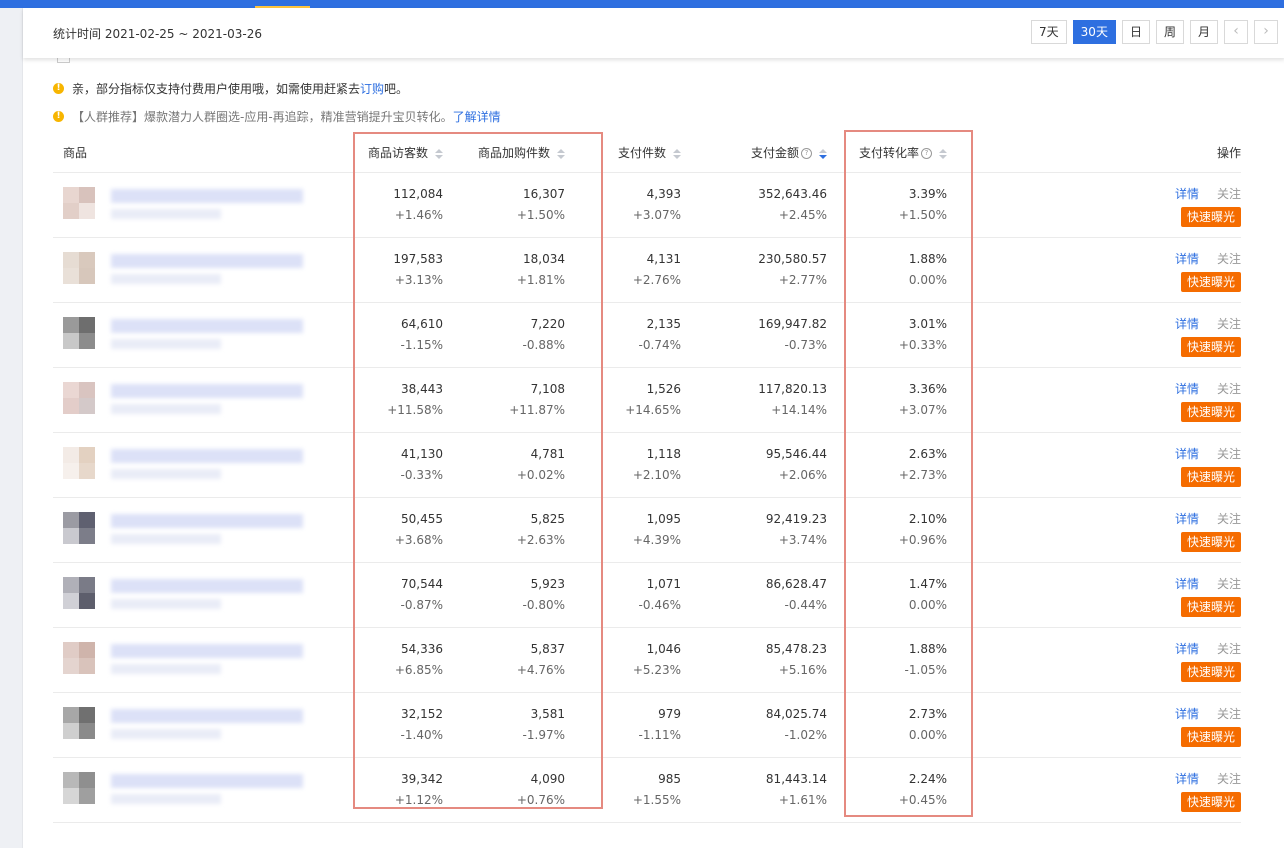 Image resolution: width=1284 pixels, height=848 pixels. What do you see at coordinates (398, 595) in the screenshot?
I see `visitors-cell: 70,544 -0.87%` at bounding box center [398, 595].